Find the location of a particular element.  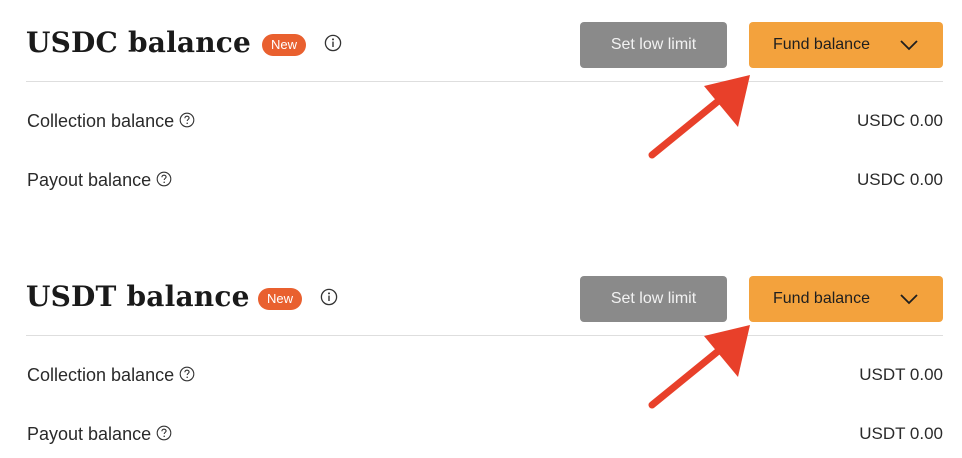

usdt-new-badge: New is located at coordinates (280, 299).